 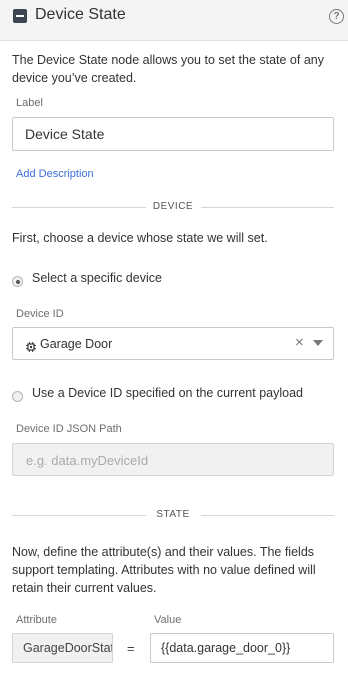 What do you see at coordinates (336, 16) in the screenshot?
I see `help-icon: ?` at bounding box center [336, 16].